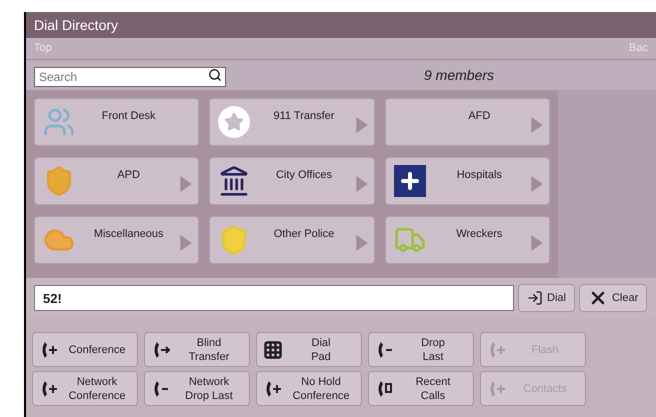 This screenshot has width=656, height=417. What do you see at coordinates (613, 298) in the screenshot?
I see `clear-button: Clear` at bounding box center [613, 298].